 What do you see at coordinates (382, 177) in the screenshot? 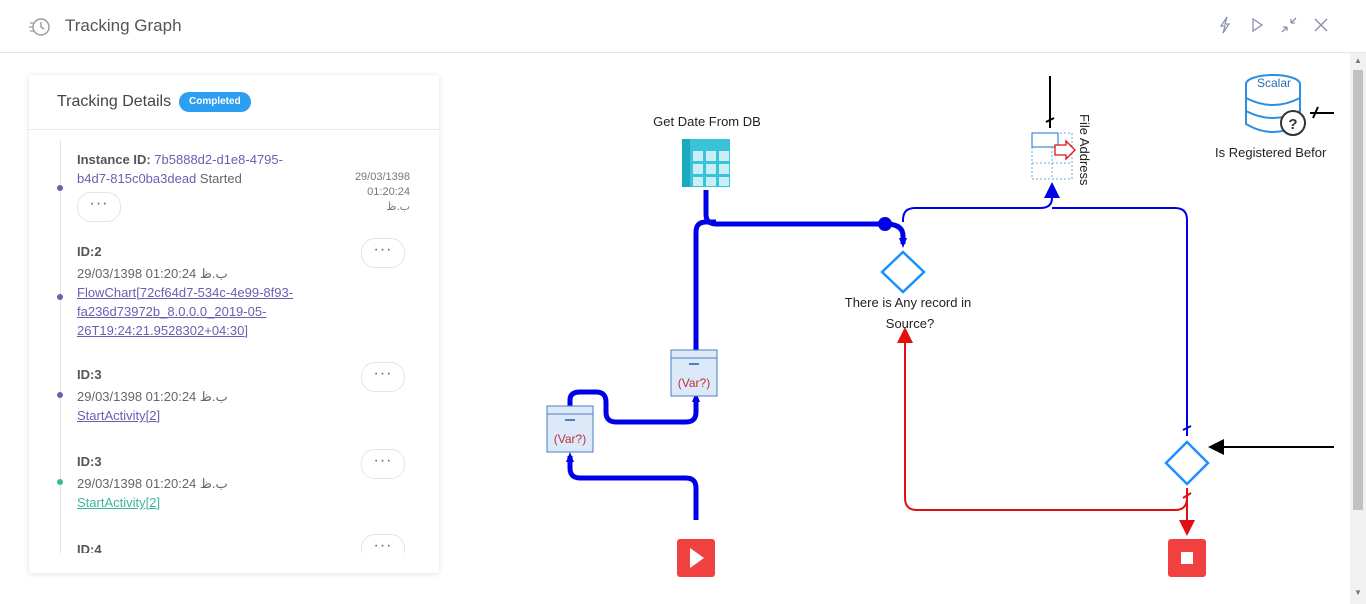
I see `instance-date-value: 29/03/1398` at bounding box center [382, 177].